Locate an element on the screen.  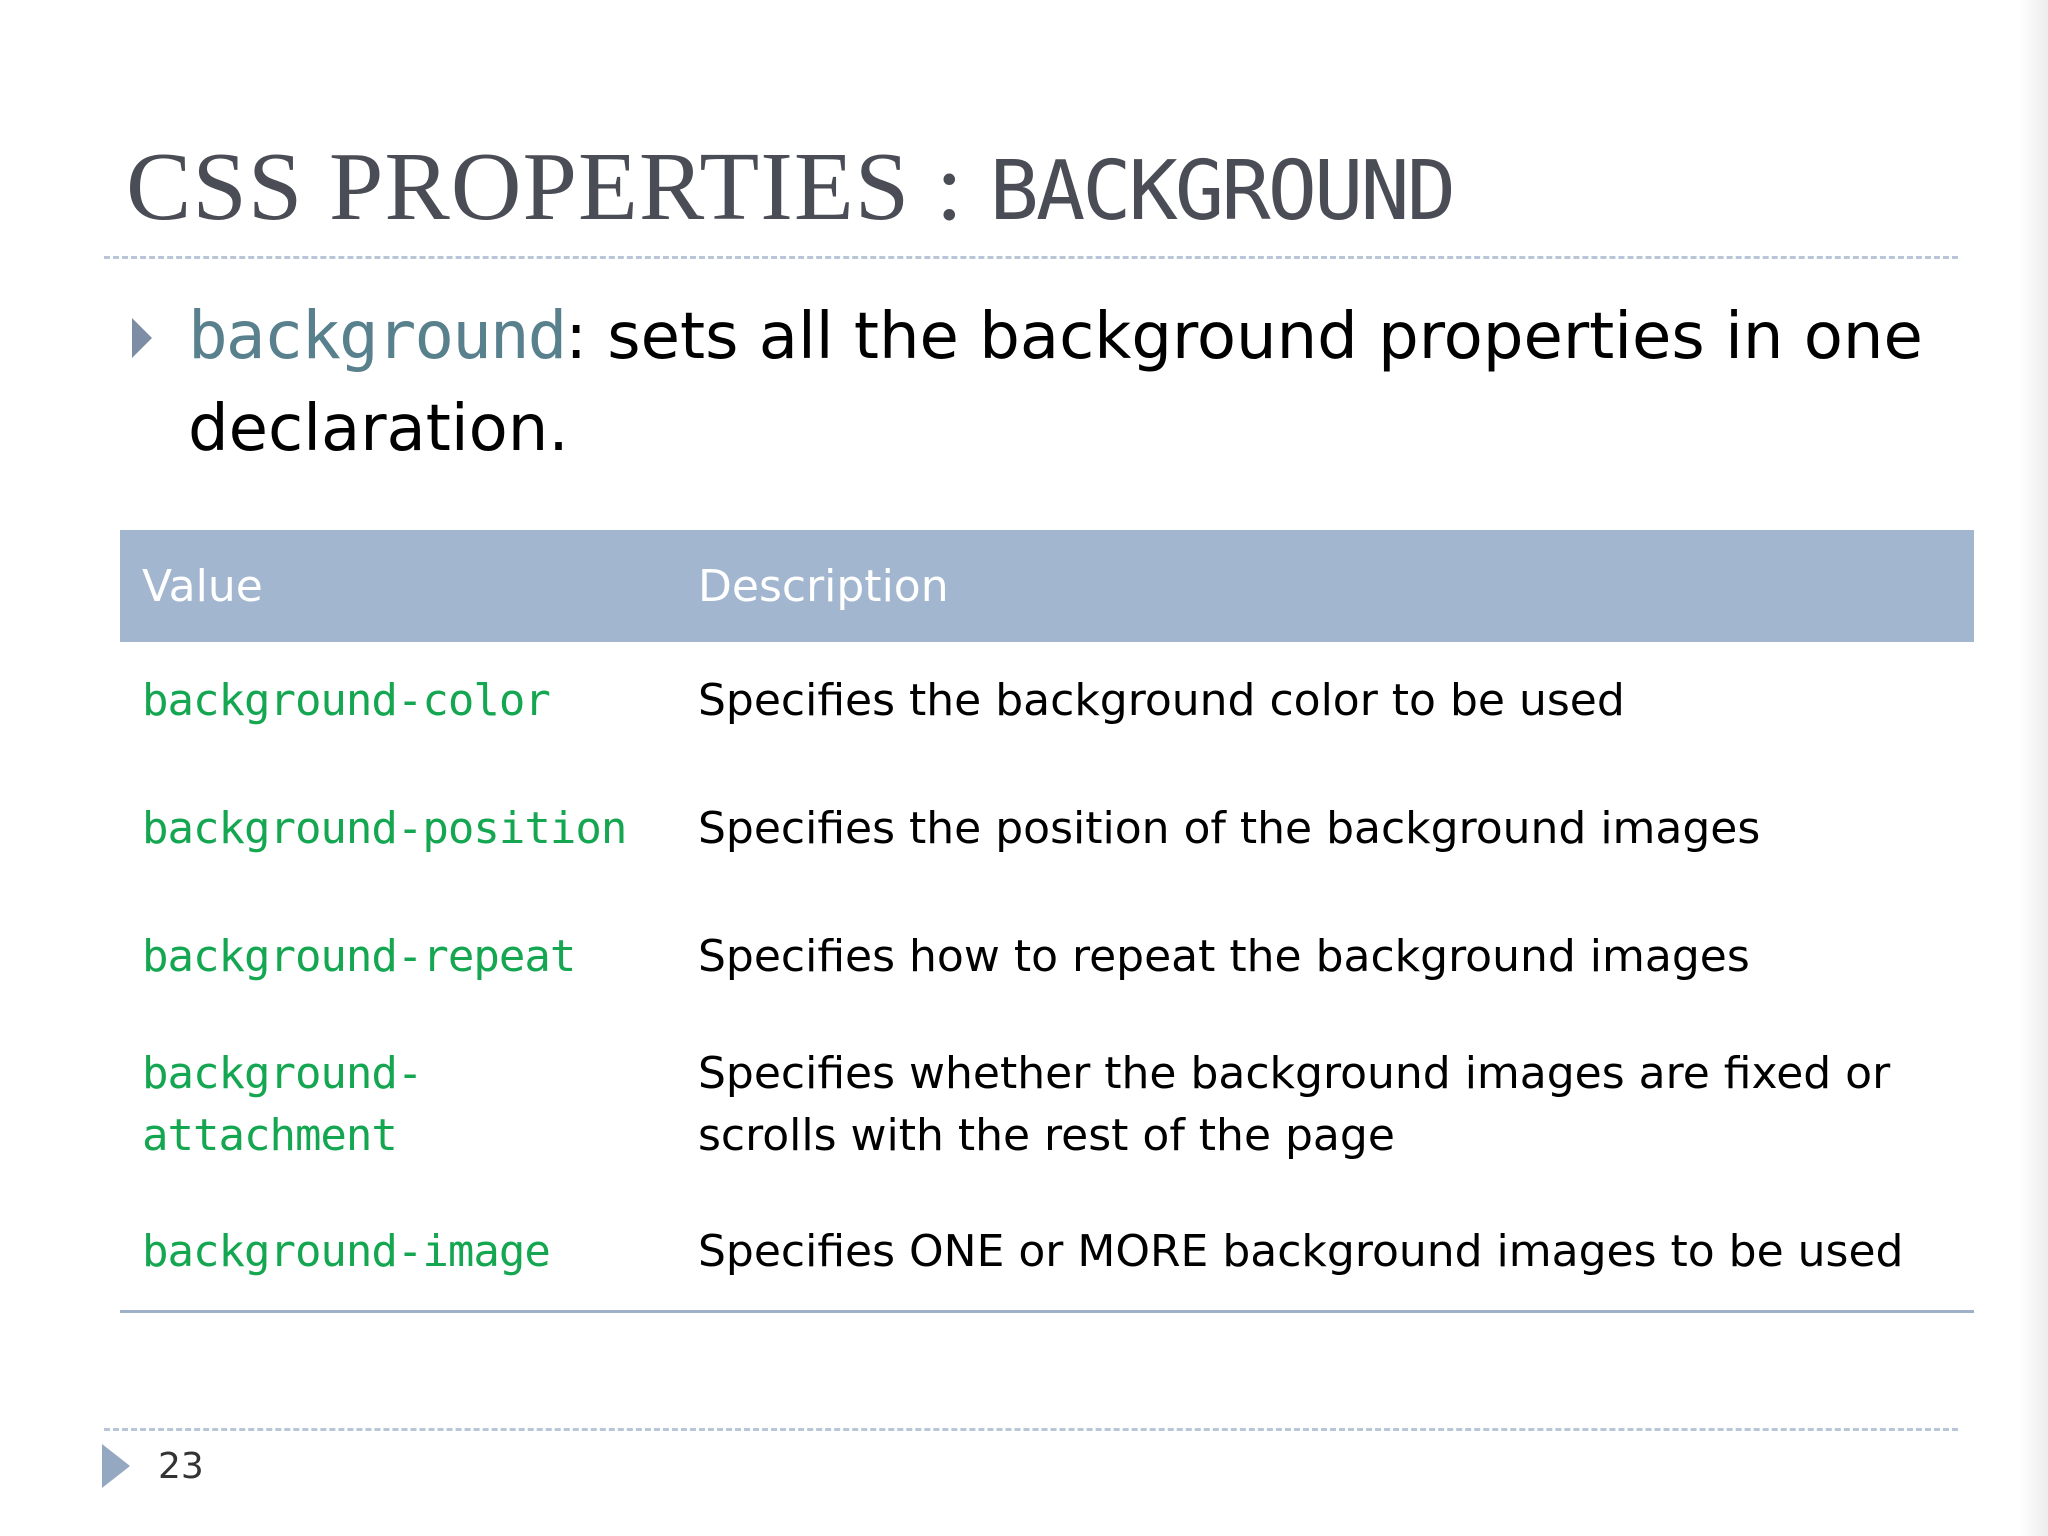
page-number: 23 is located at coordinates (181, 1466).